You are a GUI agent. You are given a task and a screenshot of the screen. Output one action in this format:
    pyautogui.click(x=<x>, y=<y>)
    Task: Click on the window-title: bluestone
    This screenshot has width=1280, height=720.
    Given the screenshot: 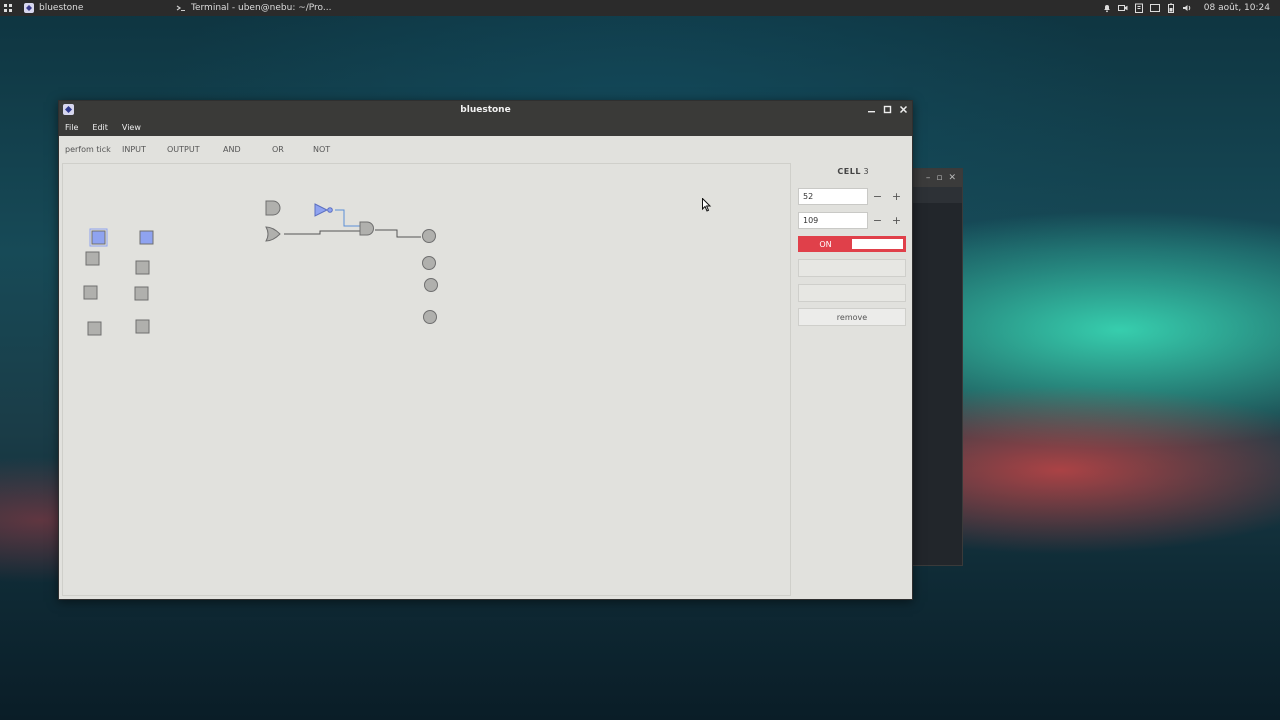 What is the action you would take?
    pyautogui.click(x=485, y=109)
    